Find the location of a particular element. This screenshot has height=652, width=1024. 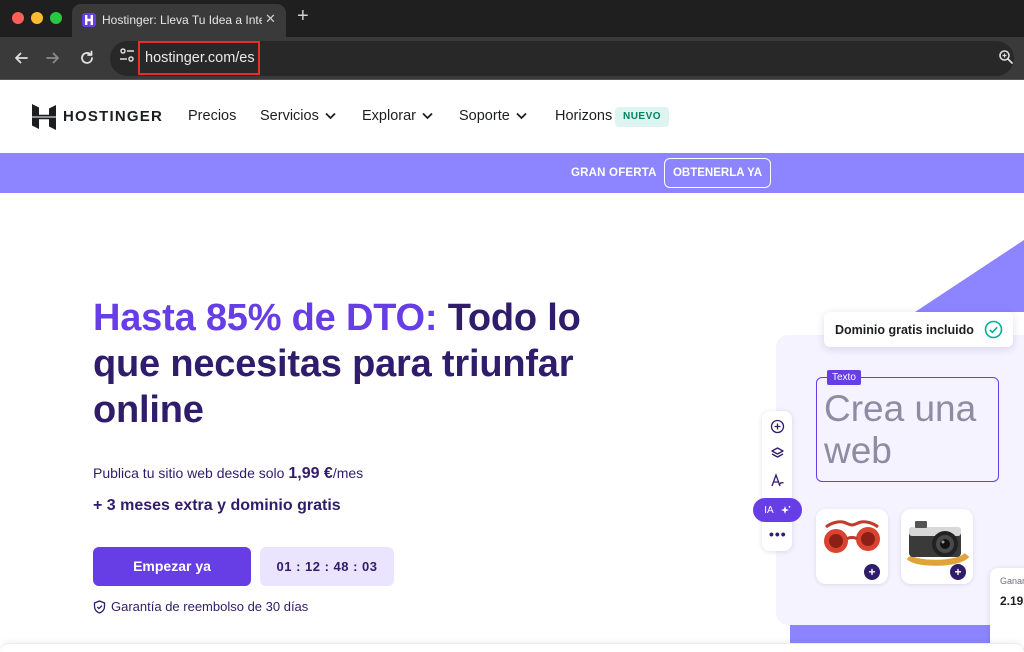

hero-extra: + 3 meses extra y dominio gratis is located at coordinates (217, 505).